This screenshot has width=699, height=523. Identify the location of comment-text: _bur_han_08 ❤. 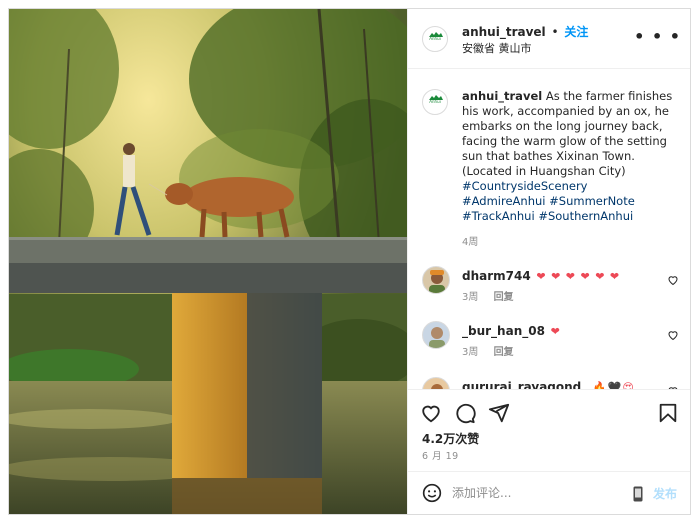
(511, 331).